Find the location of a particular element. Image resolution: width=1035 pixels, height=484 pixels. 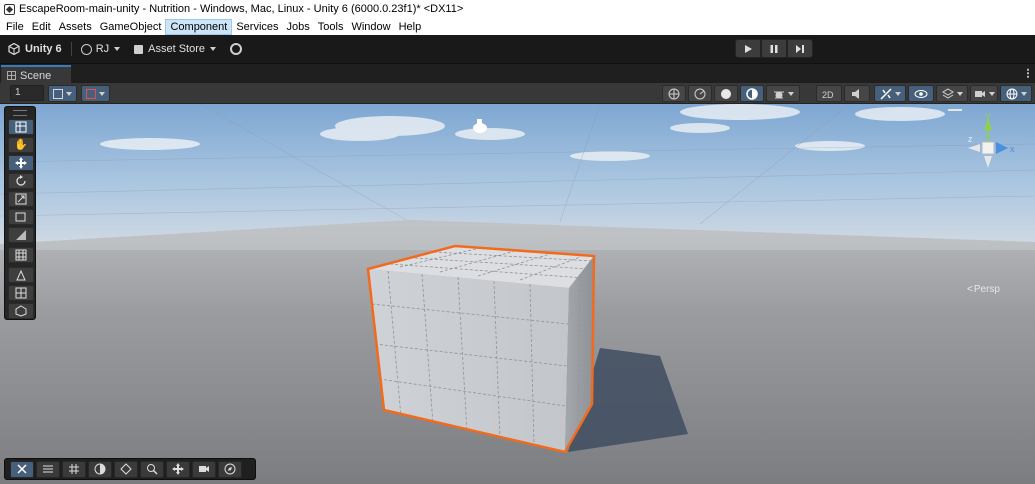

move-icon is located at coordinates (178, 469).